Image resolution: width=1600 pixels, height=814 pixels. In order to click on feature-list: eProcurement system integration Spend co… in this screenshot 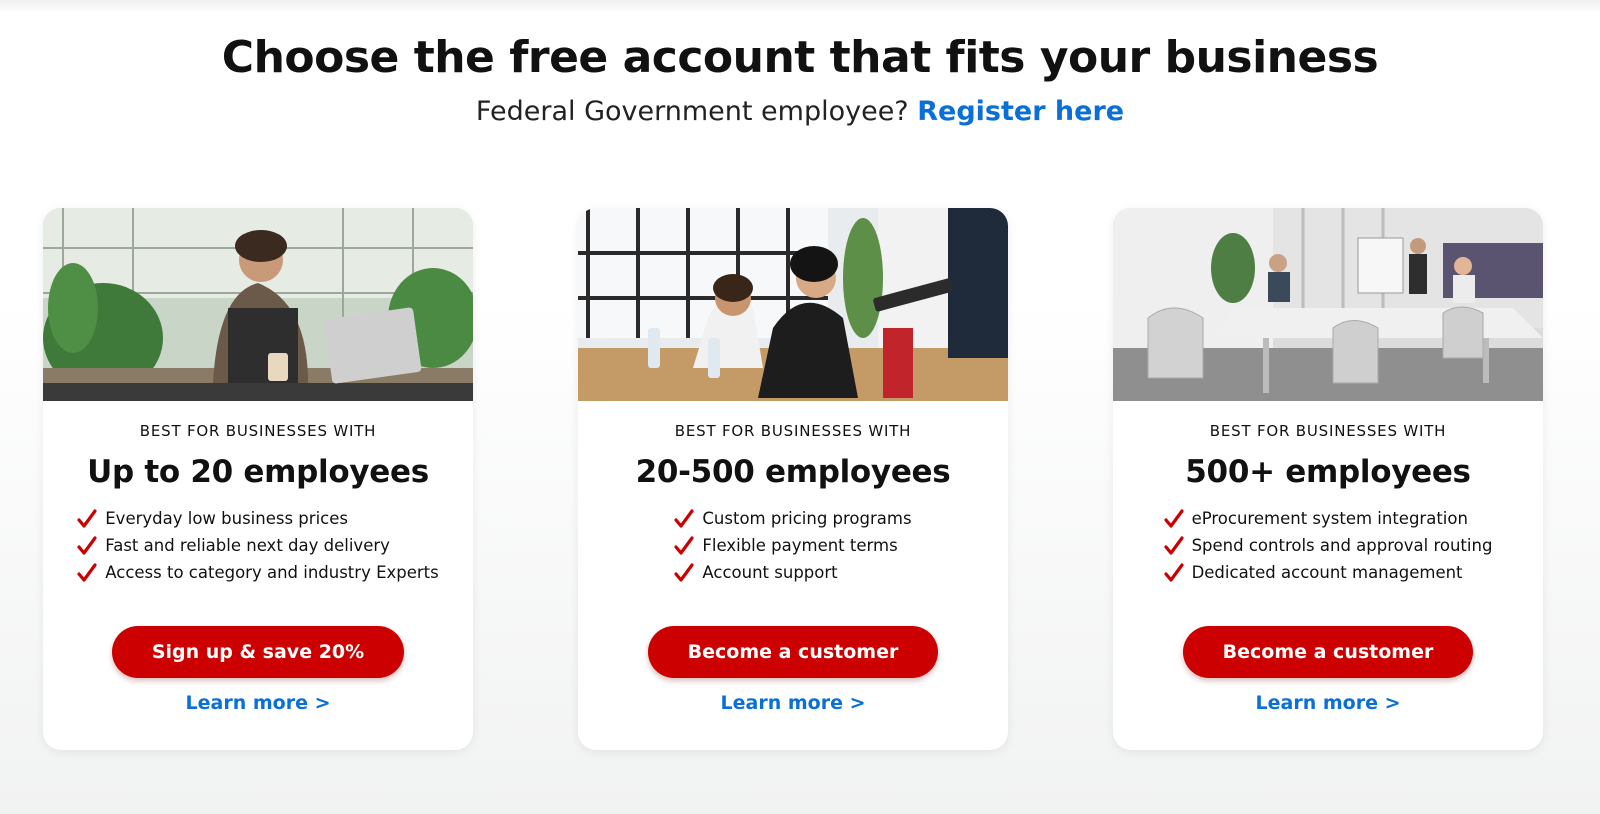, I will do `click(1328, 545)`.